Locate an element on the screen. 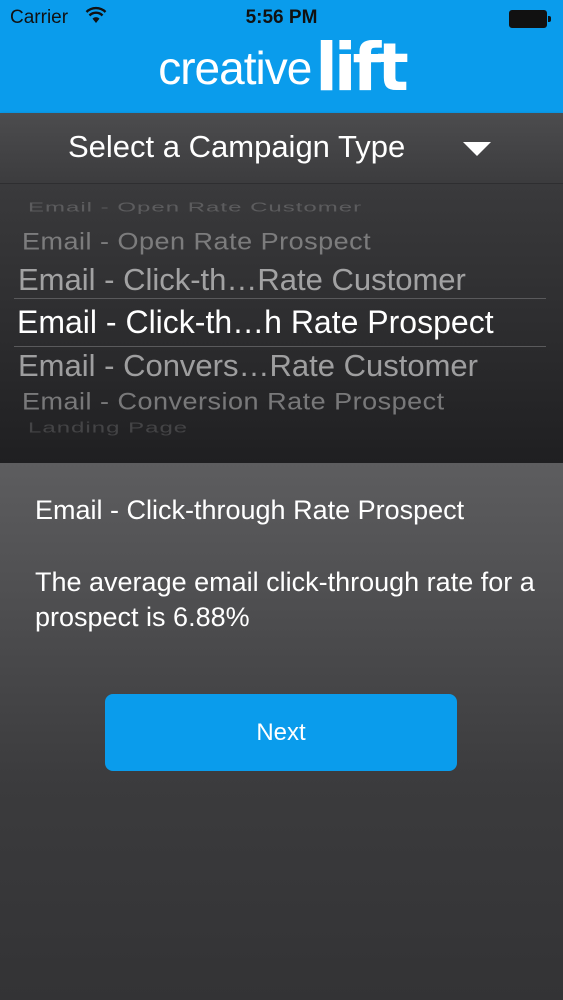  campaign-title: Email - Click-through Rate Prospect is located at coordinates (250, 510).